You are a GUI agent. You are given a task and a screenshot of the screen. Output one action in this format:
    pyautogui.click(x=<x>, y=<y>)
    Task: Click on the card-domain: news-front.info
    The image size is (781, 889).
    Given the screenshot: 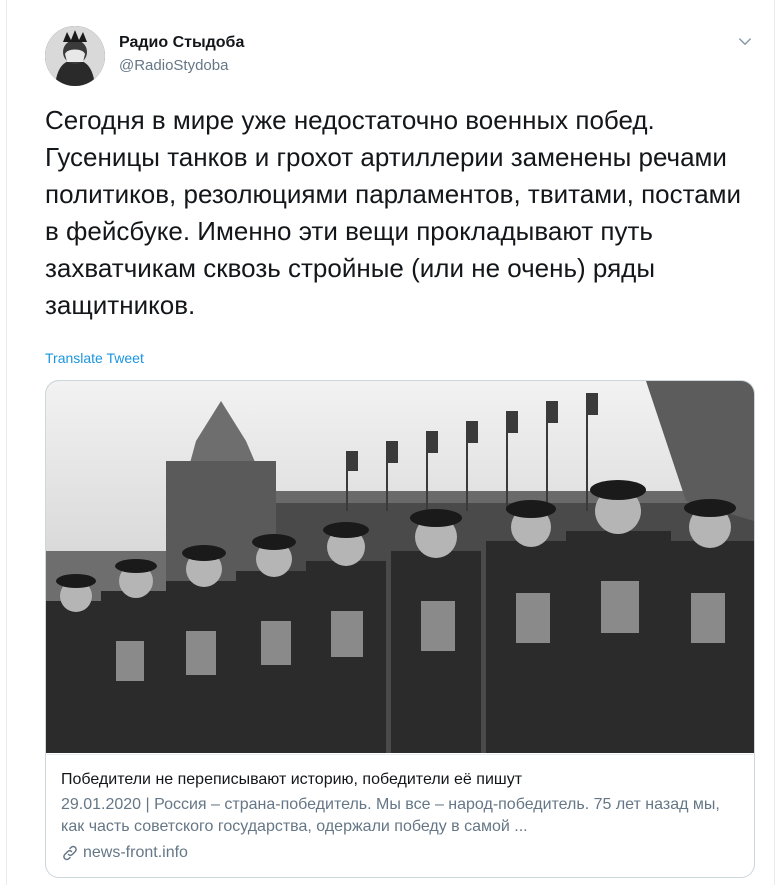 What is the action you would take?
    pyautogui.click(x=399, y=853)
    